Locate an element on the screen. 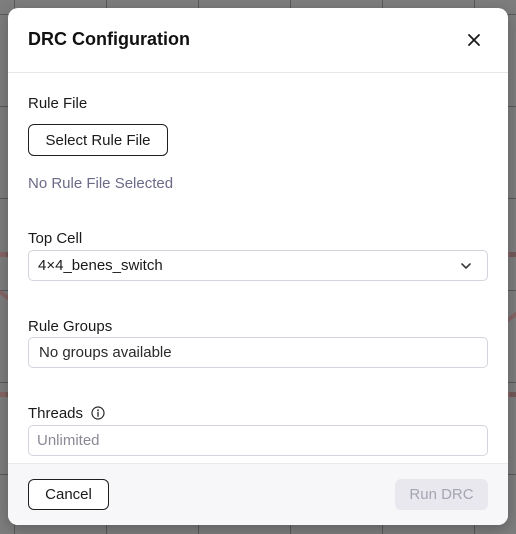 This screenshot has height=534, width=516. dialog-title: DRC Configuration is located at coordinates (109, 39).